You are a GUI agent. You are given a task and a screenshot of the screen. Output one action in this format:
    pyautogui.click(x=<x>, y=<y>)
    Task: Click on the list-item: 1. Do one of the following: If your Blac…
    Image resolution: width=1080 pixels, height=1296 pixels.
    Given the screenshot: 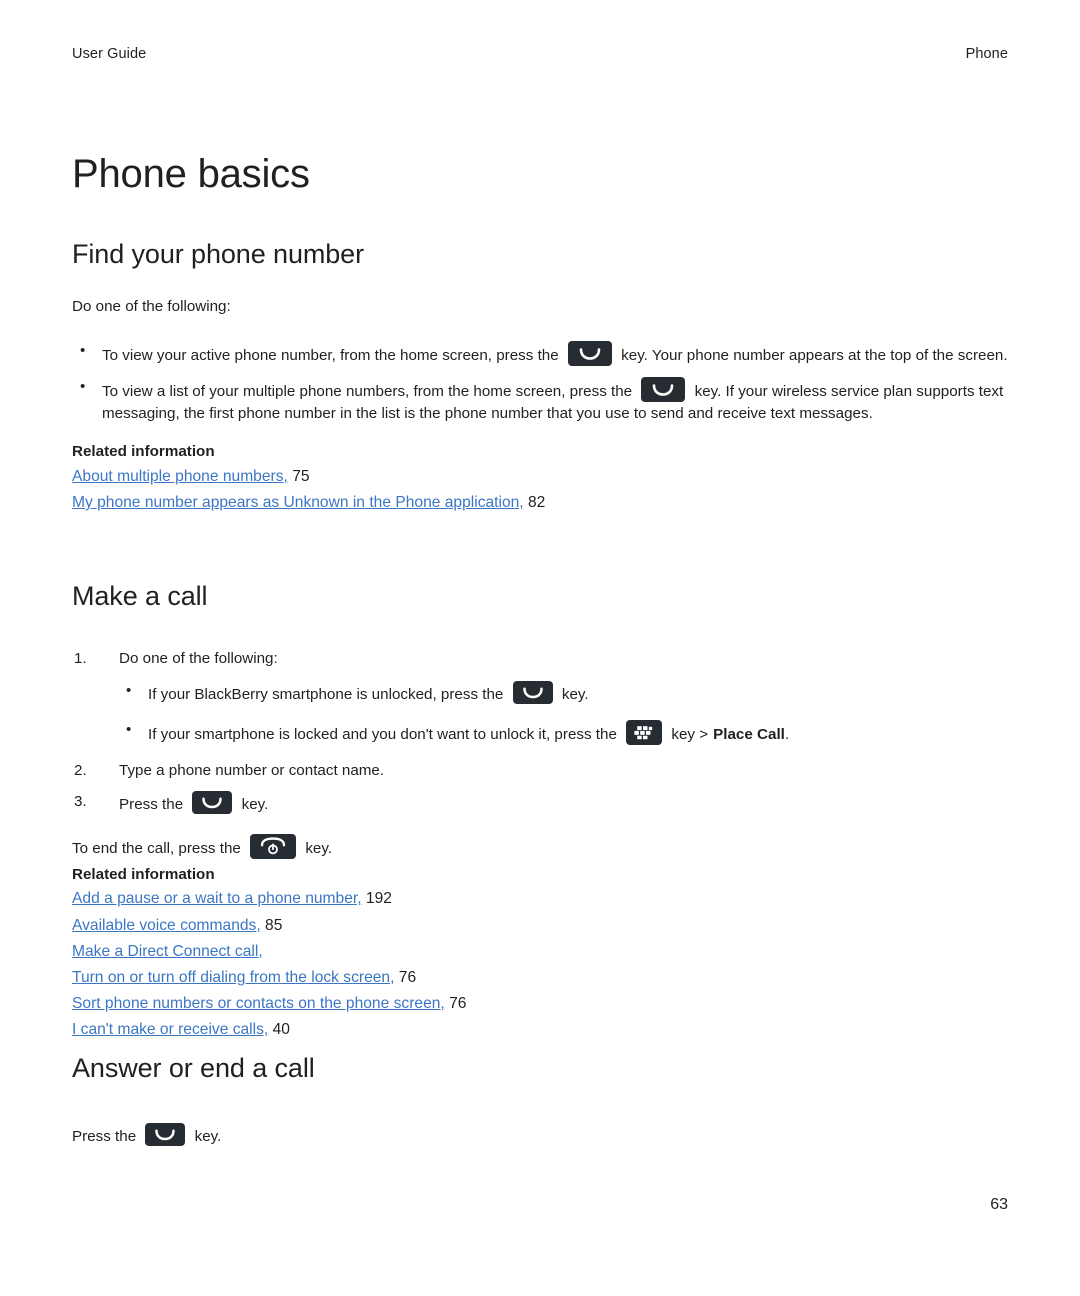 What is the action you would take?
    pyautogui.click(x=540, y=697)
    